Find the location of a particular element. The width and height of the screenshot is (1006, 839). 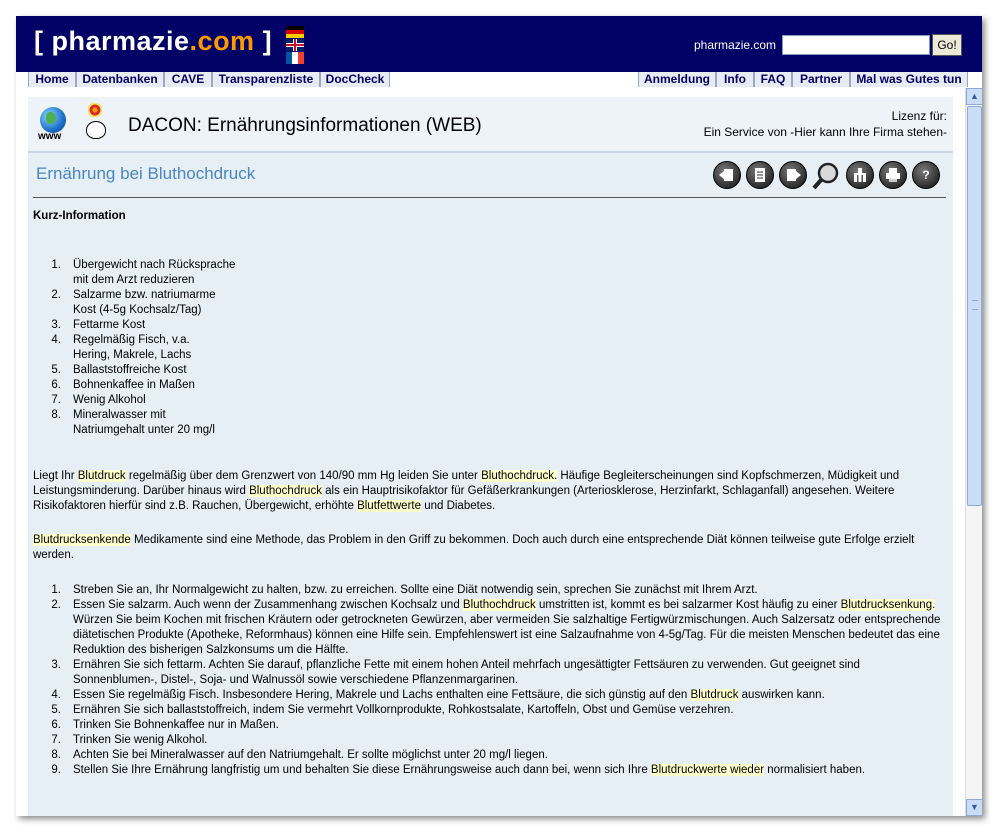

section-title: Ernährung bei Bluthochdruck is located at coordinates (146, 173).